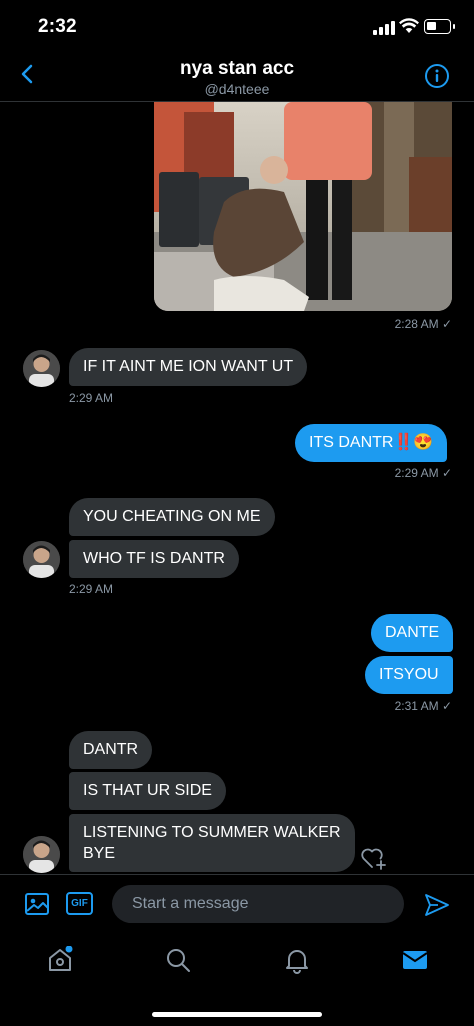 Image resolution: width=474 pixels, height=1026 pixels. Describe the element at coordinates (60, 960) in the screenshot. I see `home-icon` at that location.